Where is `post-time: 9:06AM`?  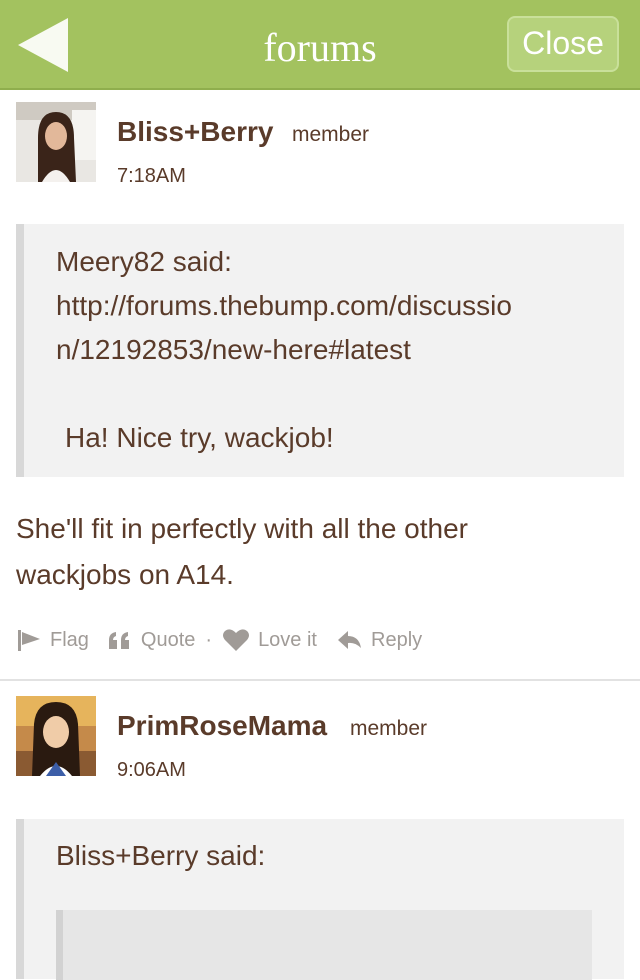
post-time: 9:06AM is located at coordinates (151, 770).